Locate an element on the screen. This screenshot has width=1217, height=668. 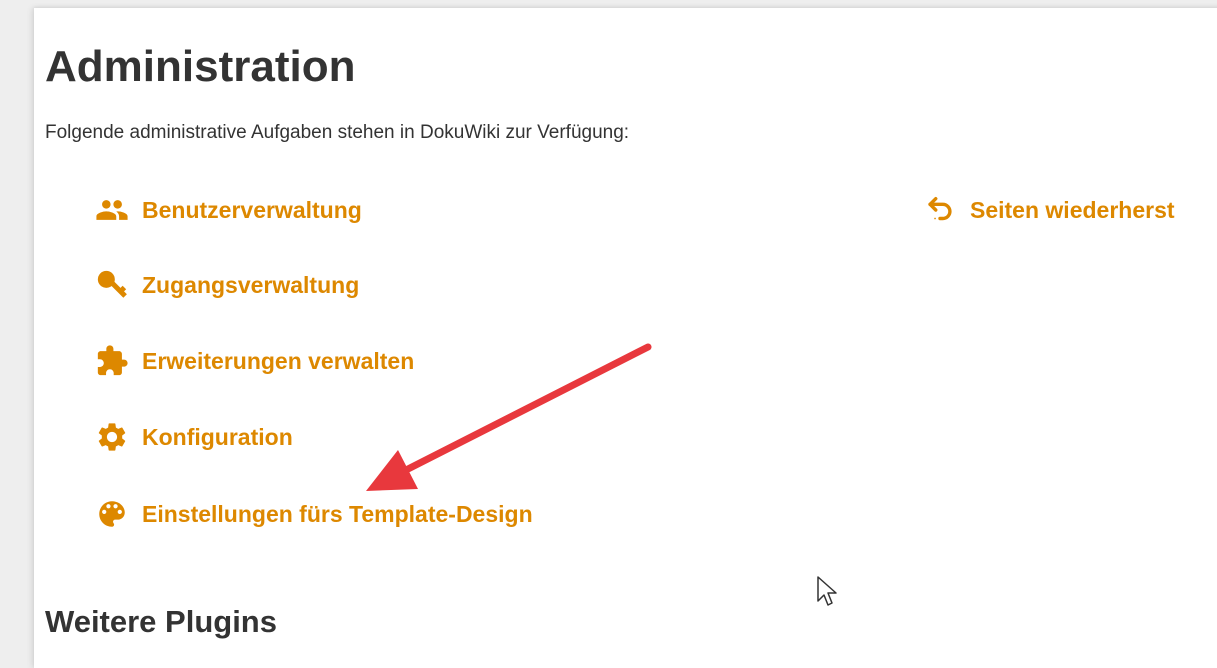
puzzle-icon is located at coordinates (112, 361).